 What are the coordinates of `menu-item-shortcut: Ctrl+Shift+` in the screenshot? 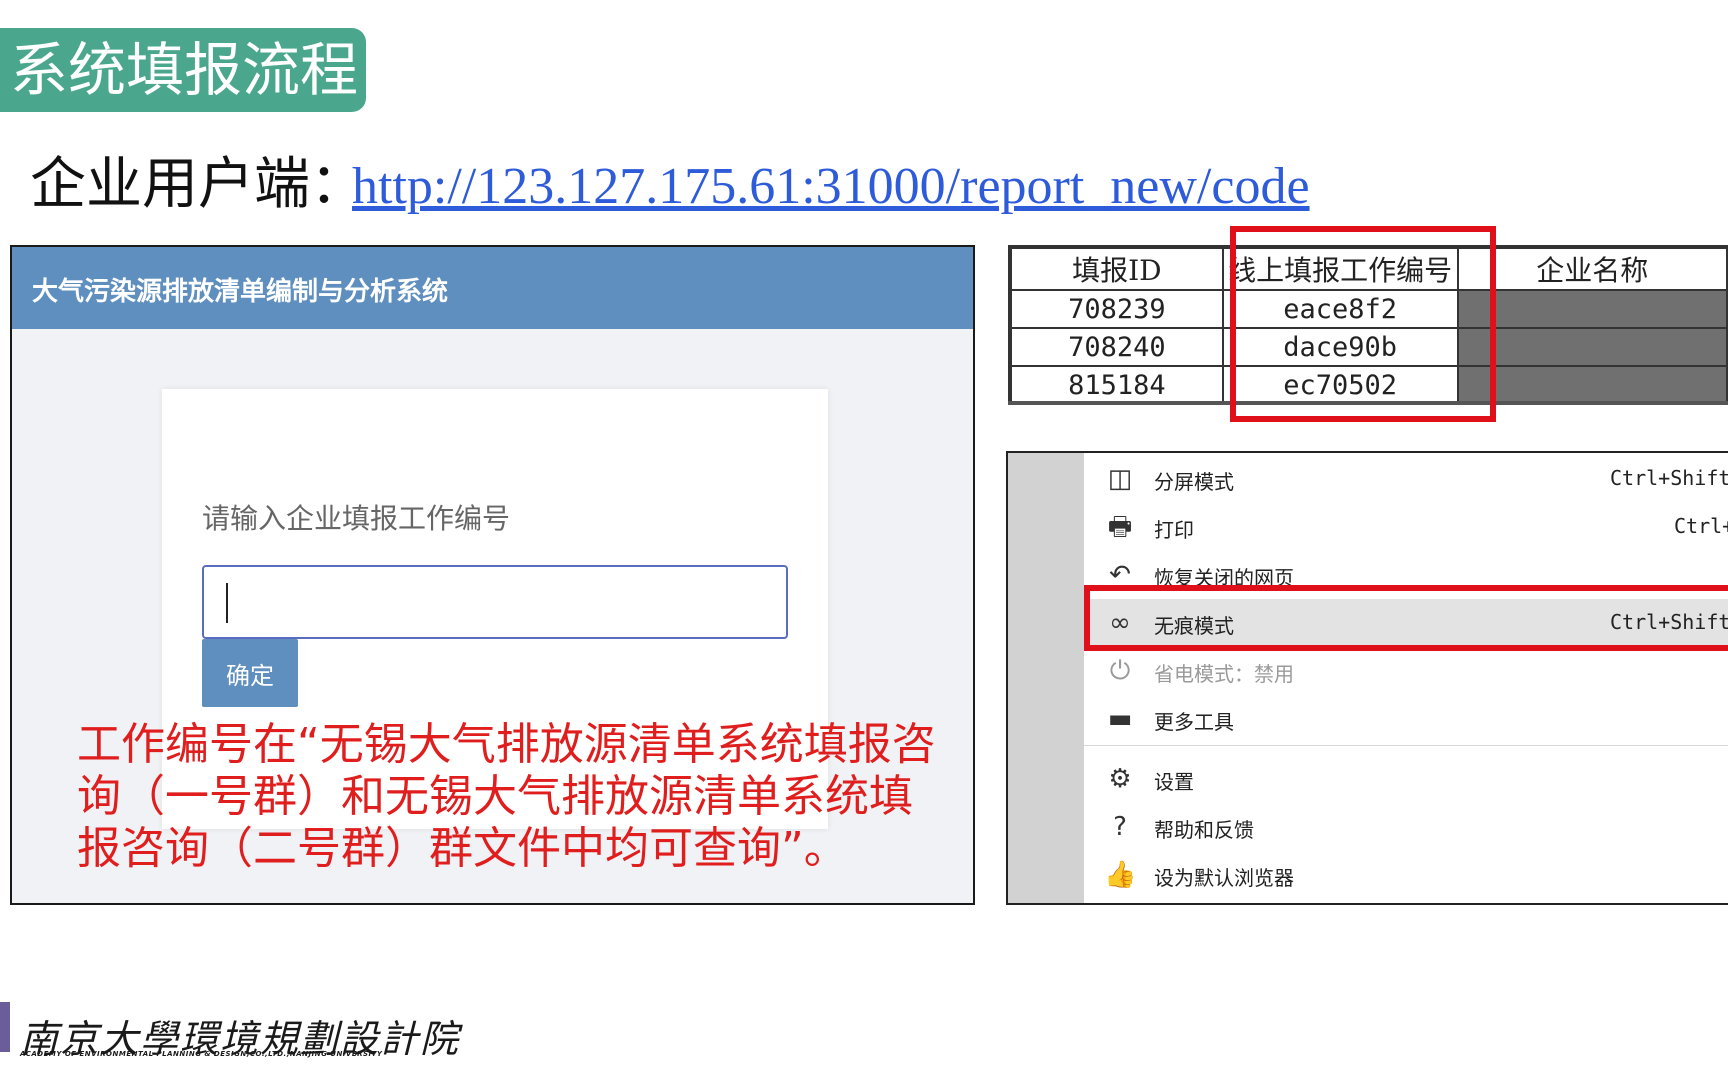 It's located at (1669, 478).